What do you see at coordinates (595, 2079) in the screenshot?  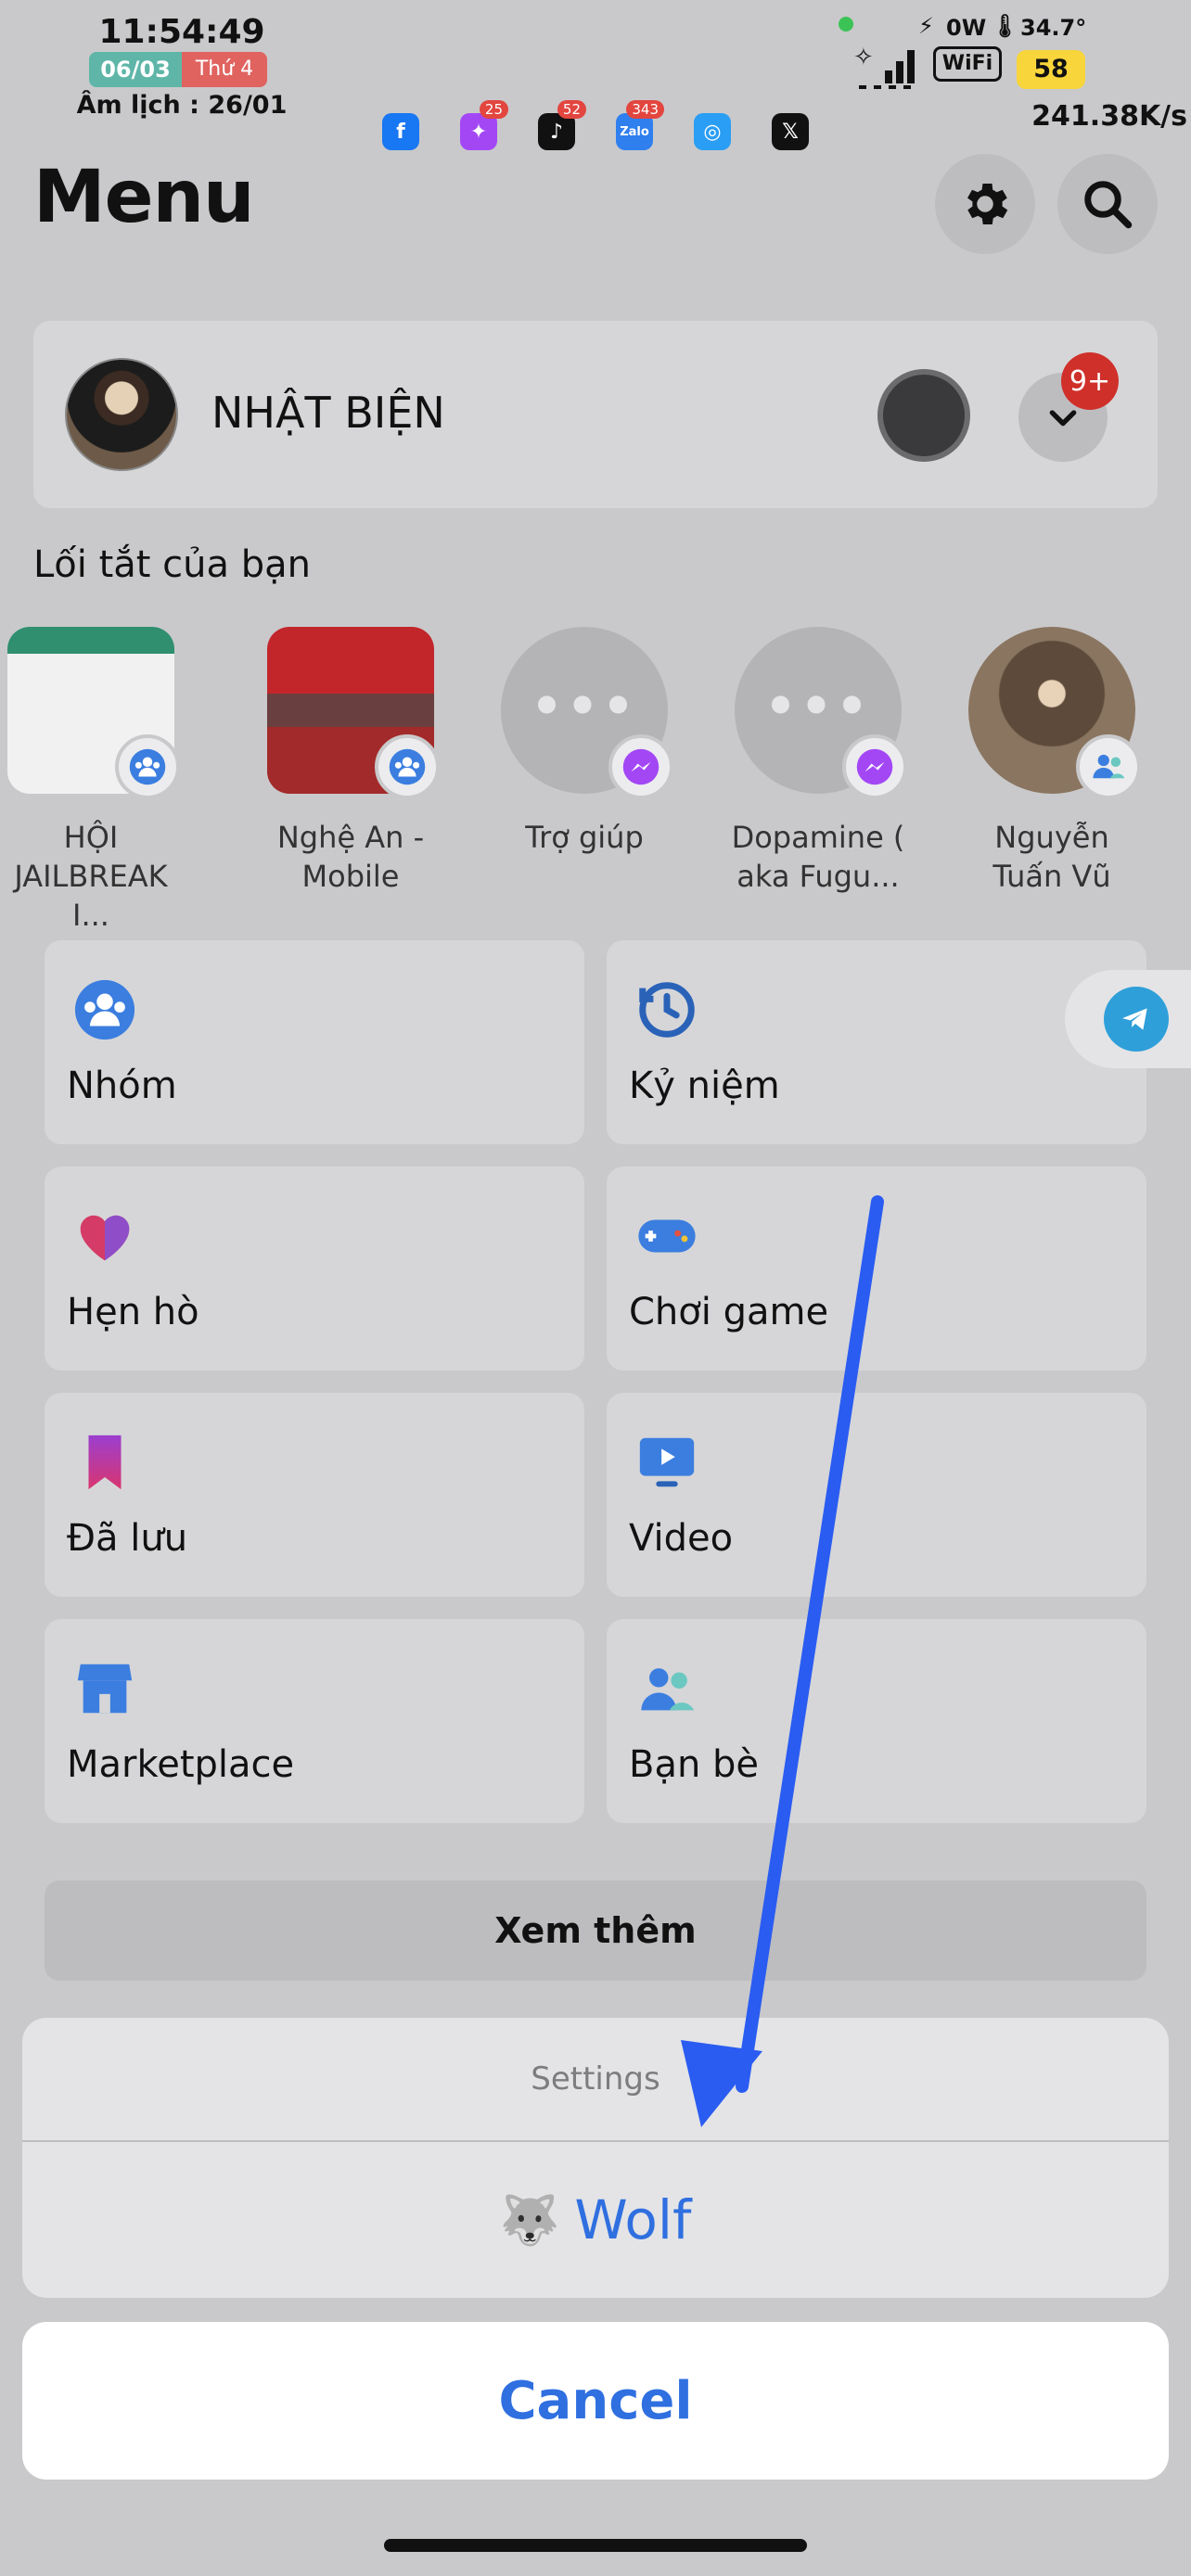 I see `action-sheet-title: Settings` at bounding box center [595, 2079].